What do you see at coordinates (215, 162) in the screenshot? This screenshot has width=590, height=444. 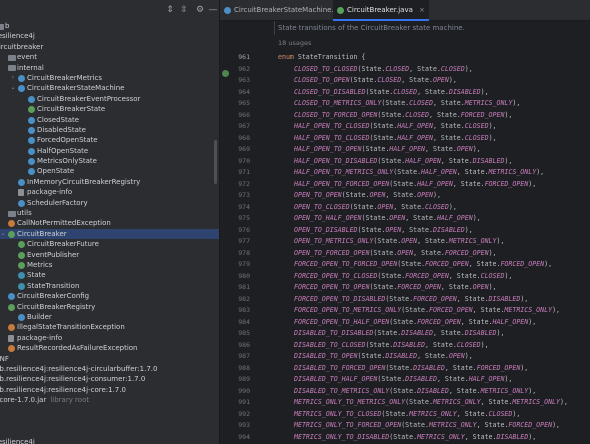 I see `tree-scrollbar` at bounding box center [215, 162].